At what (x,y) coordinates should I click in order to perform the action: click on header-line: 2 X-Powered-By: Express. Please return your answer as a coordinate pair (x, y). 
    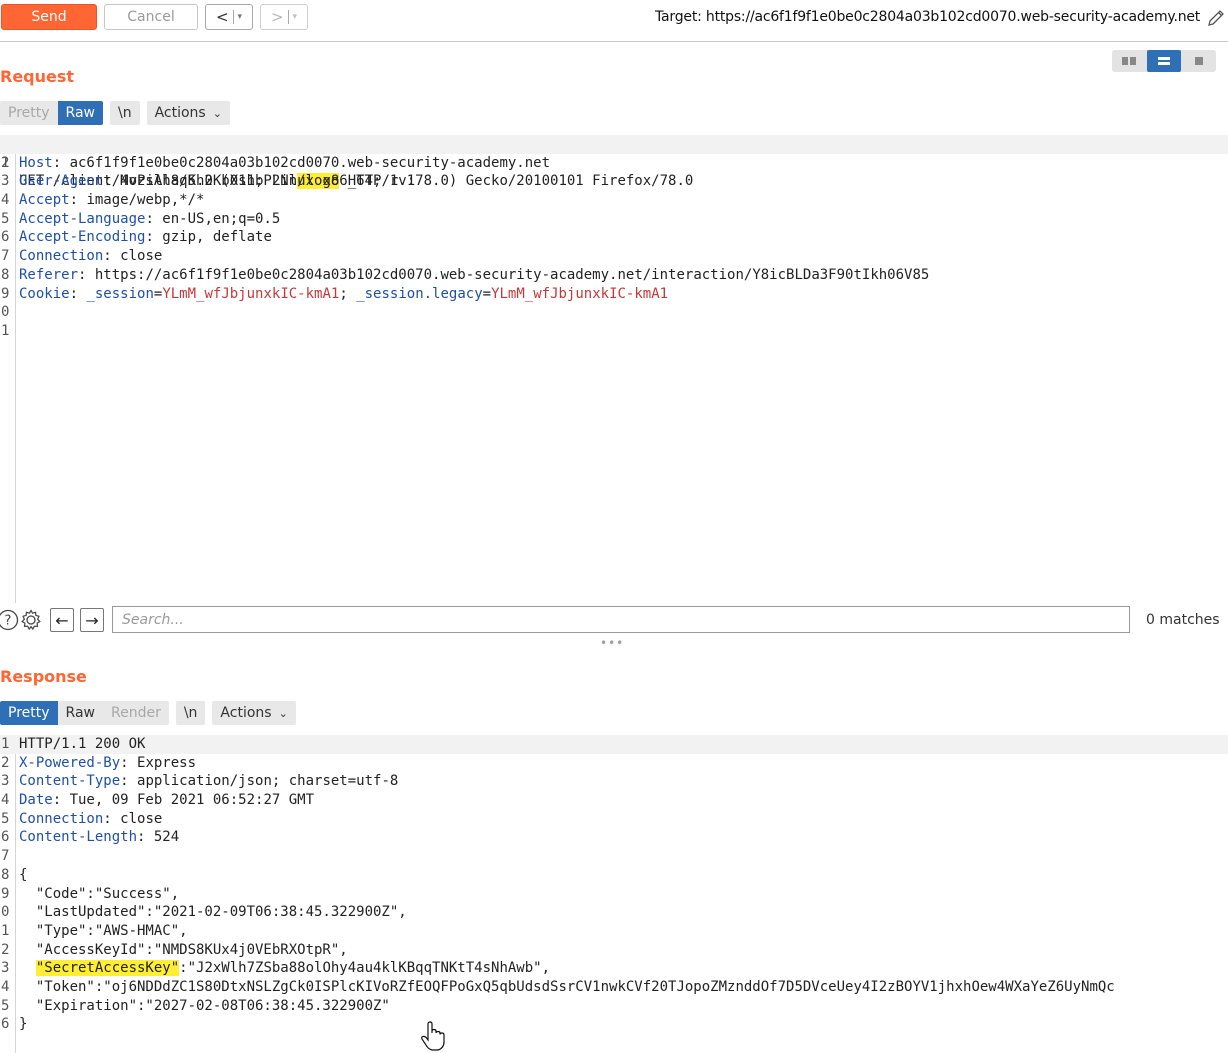
    Looking at the image, I should click on (99, 762).